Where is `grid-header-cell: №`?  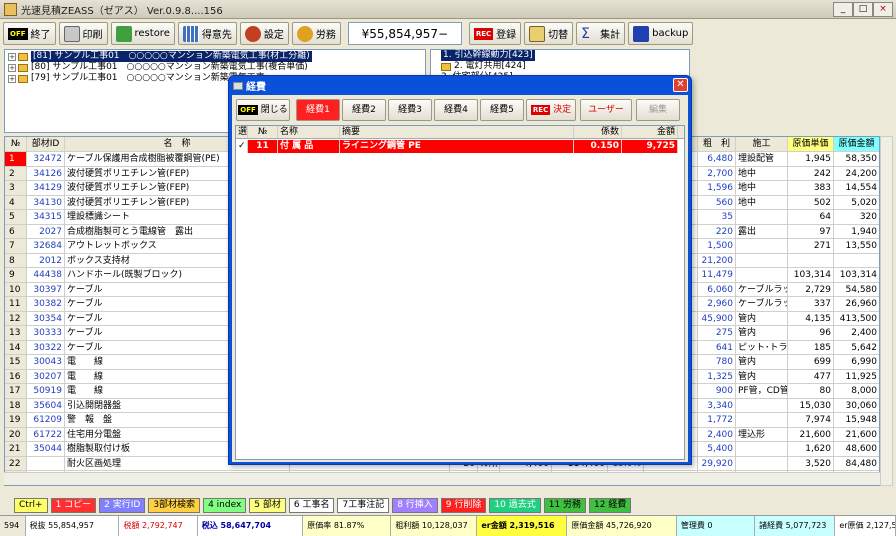 grid-header-cell: № is located at coordinates (16, 144).